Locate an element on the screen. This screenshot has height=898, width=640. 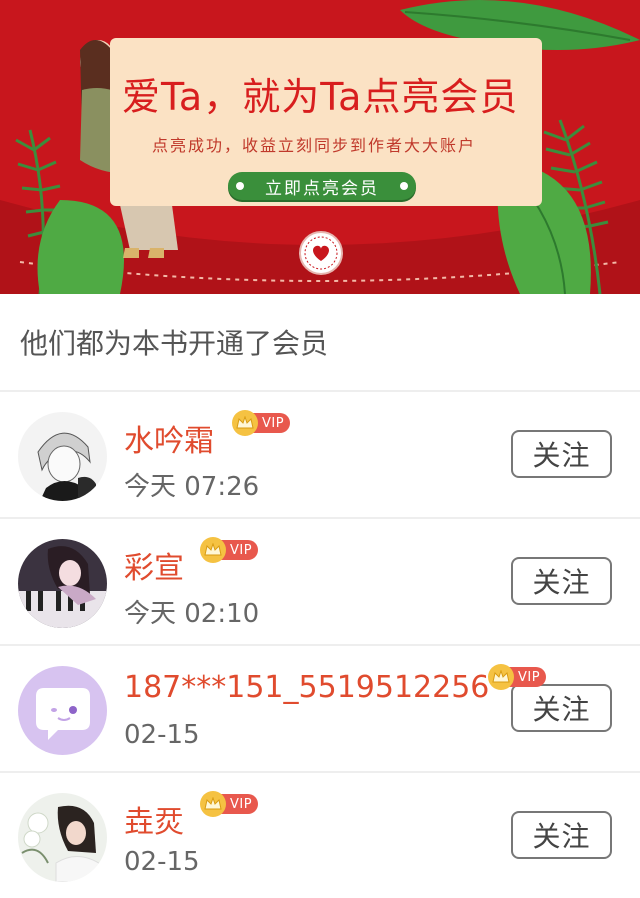
piano-girl-avatar-icon is located at coordinates (62, 583).